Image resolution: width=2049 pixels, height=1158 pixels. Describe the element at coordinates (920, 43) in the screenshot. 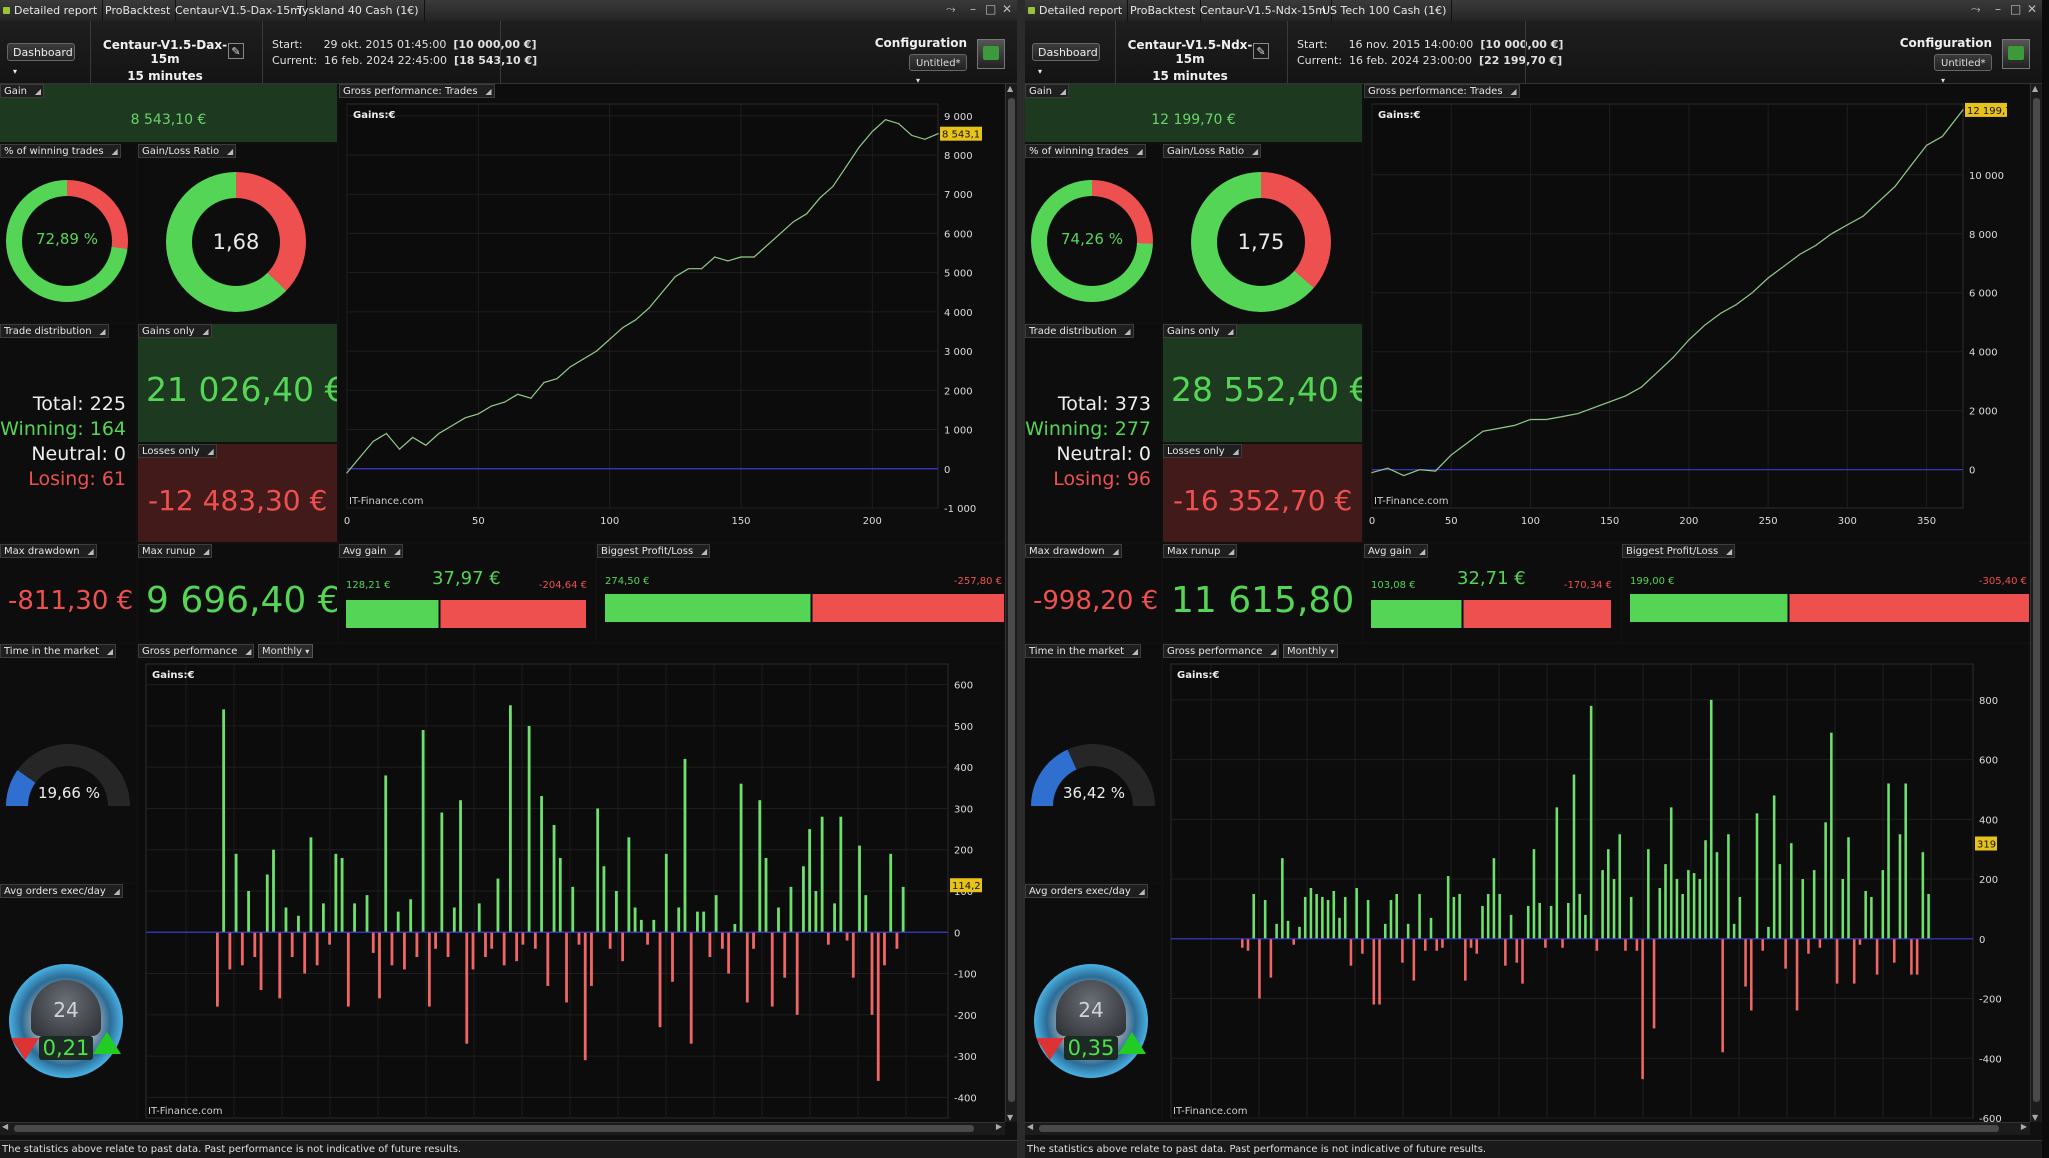

I see `configuration-label: Configuration` at that location.